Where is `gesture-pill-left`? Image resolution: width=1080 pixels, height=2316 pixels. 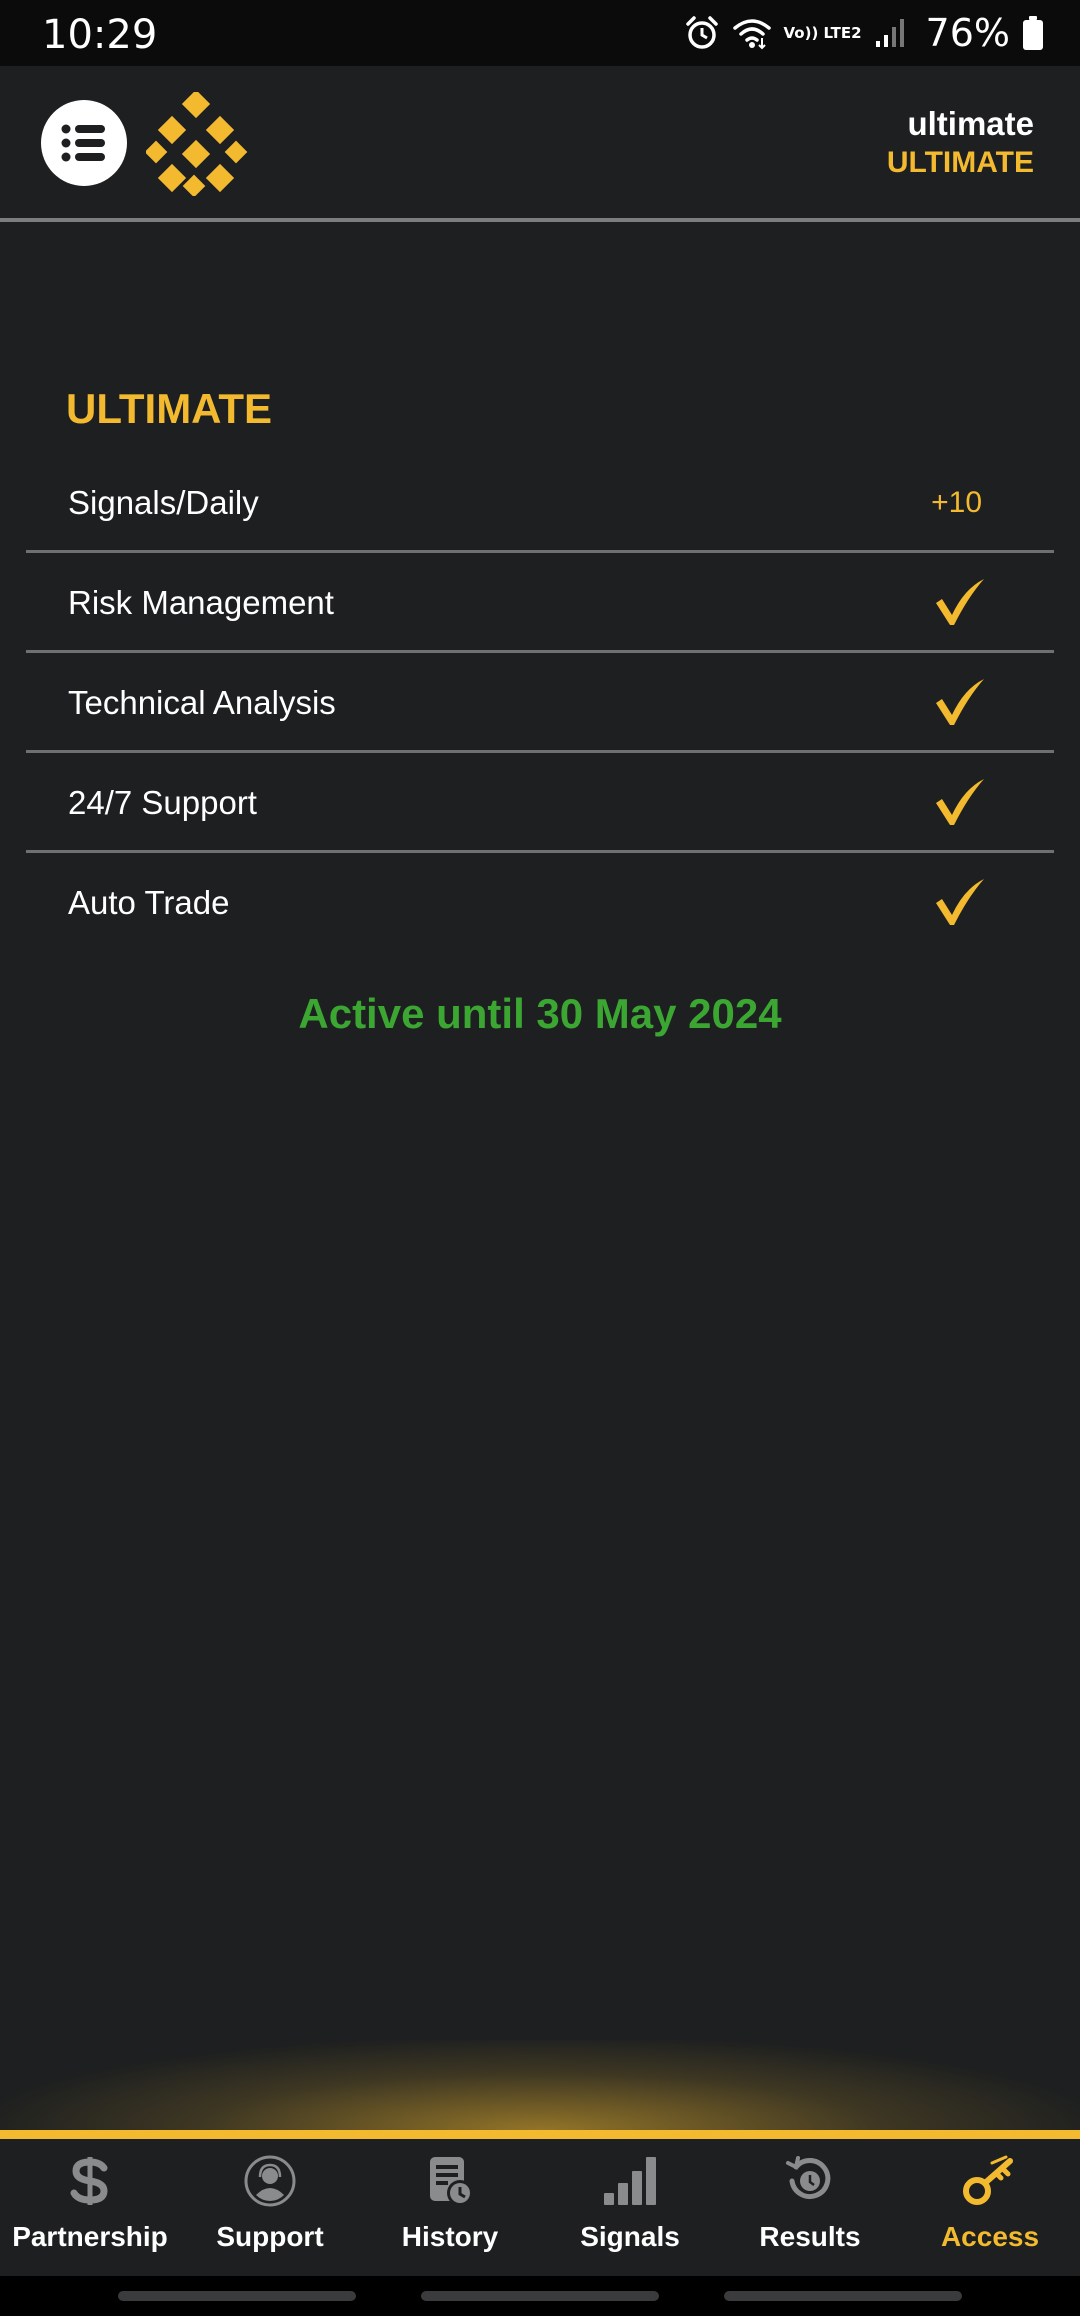
gesture-pill-left is located at coordinates (237, 2296).